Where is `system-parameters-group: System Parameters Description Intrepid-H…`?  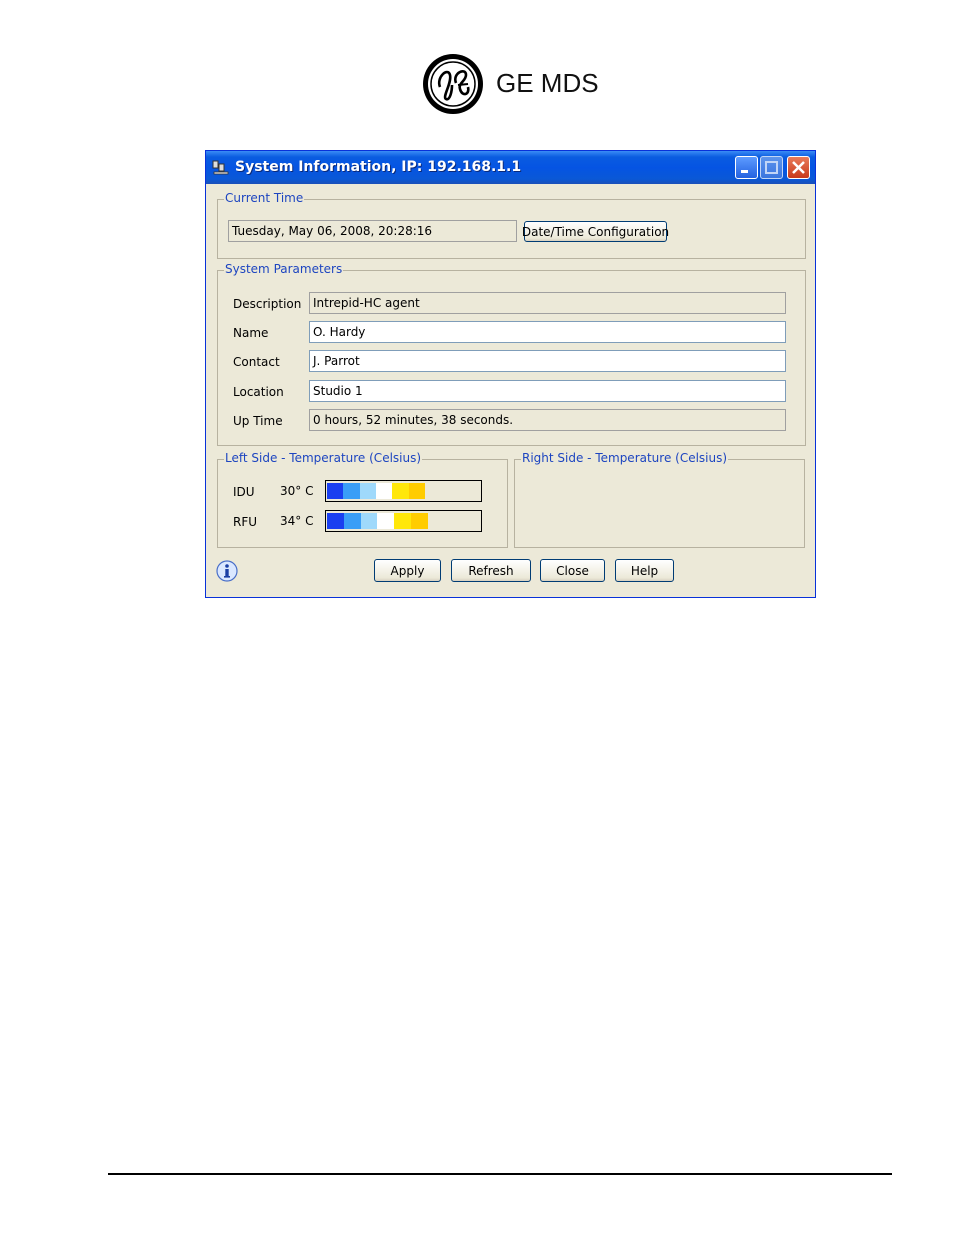
system-parameters-group: System Parameters Description Intrepid-H… is located at coordinates (511, 354).